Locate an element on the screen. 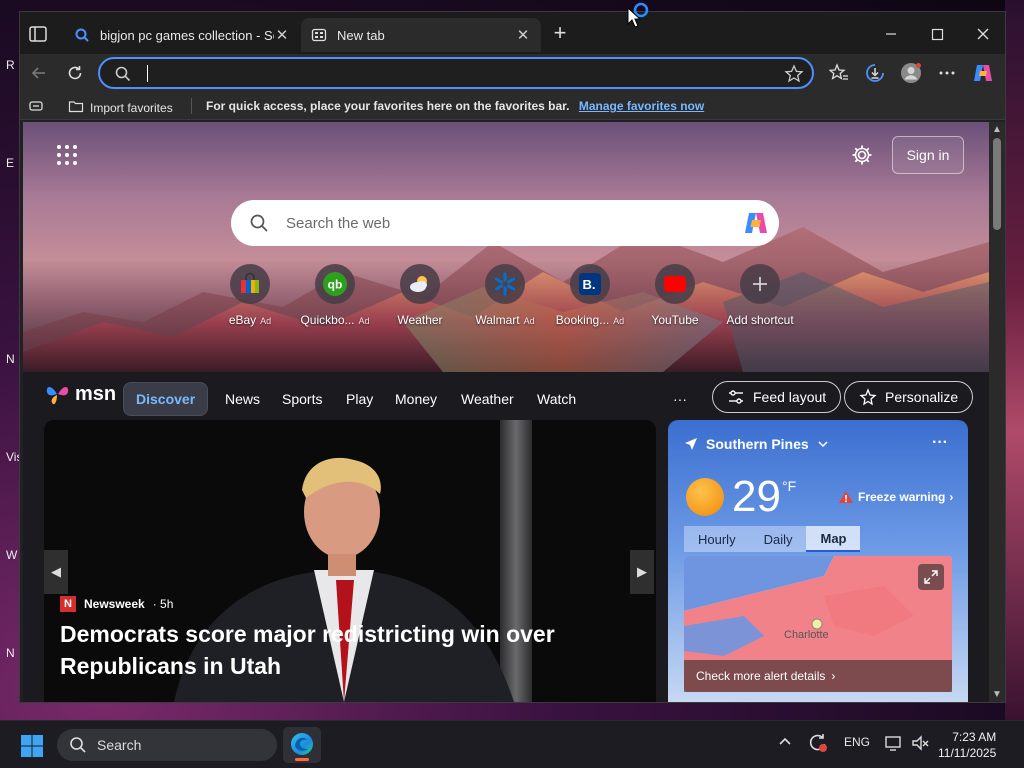 The image size is (1024, 768). nav-weather: Weather is located at coordinates (487, 399).